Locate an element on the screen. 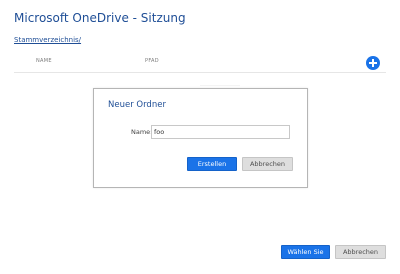 This screenshot has height=274, width=400. cancel-button: Abbrechen is located at coordinates (360, 252).